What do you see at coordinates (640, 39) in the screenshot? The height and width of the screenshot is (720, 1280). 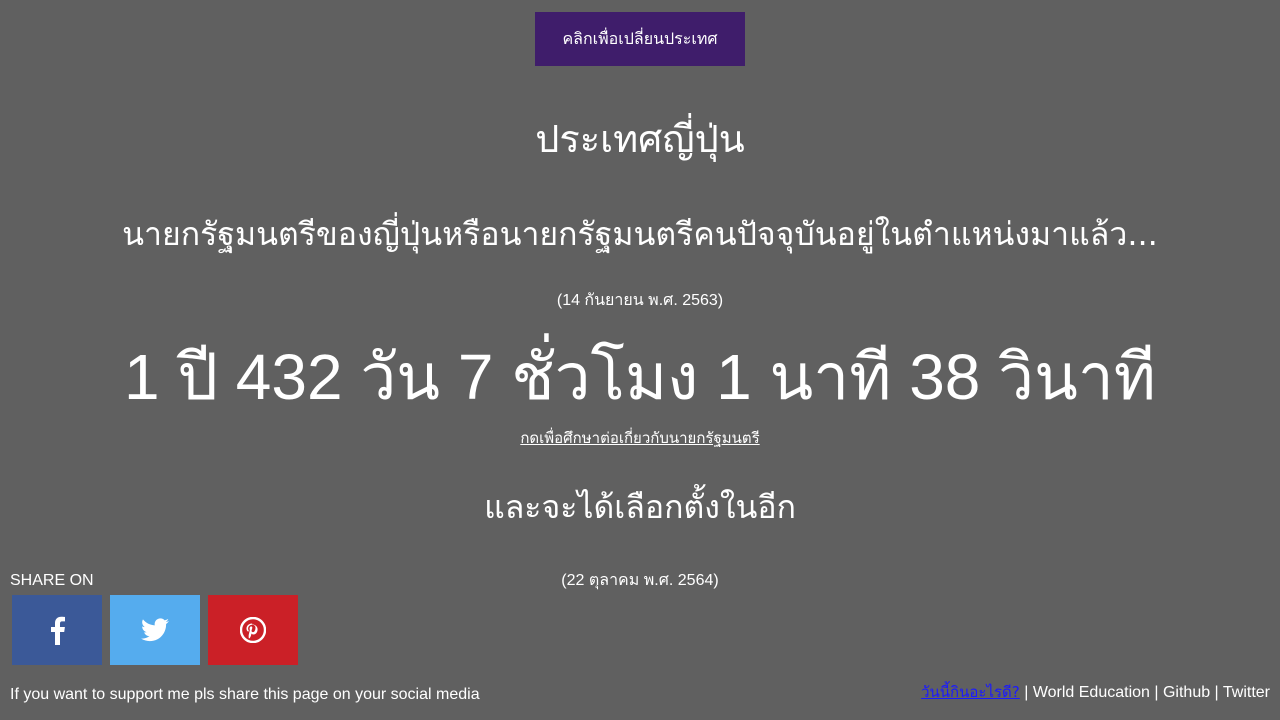 I see `switch-country-button: คลิกเพื่อเปลี่ยนประเทศ` at bounding box center [640, 39].